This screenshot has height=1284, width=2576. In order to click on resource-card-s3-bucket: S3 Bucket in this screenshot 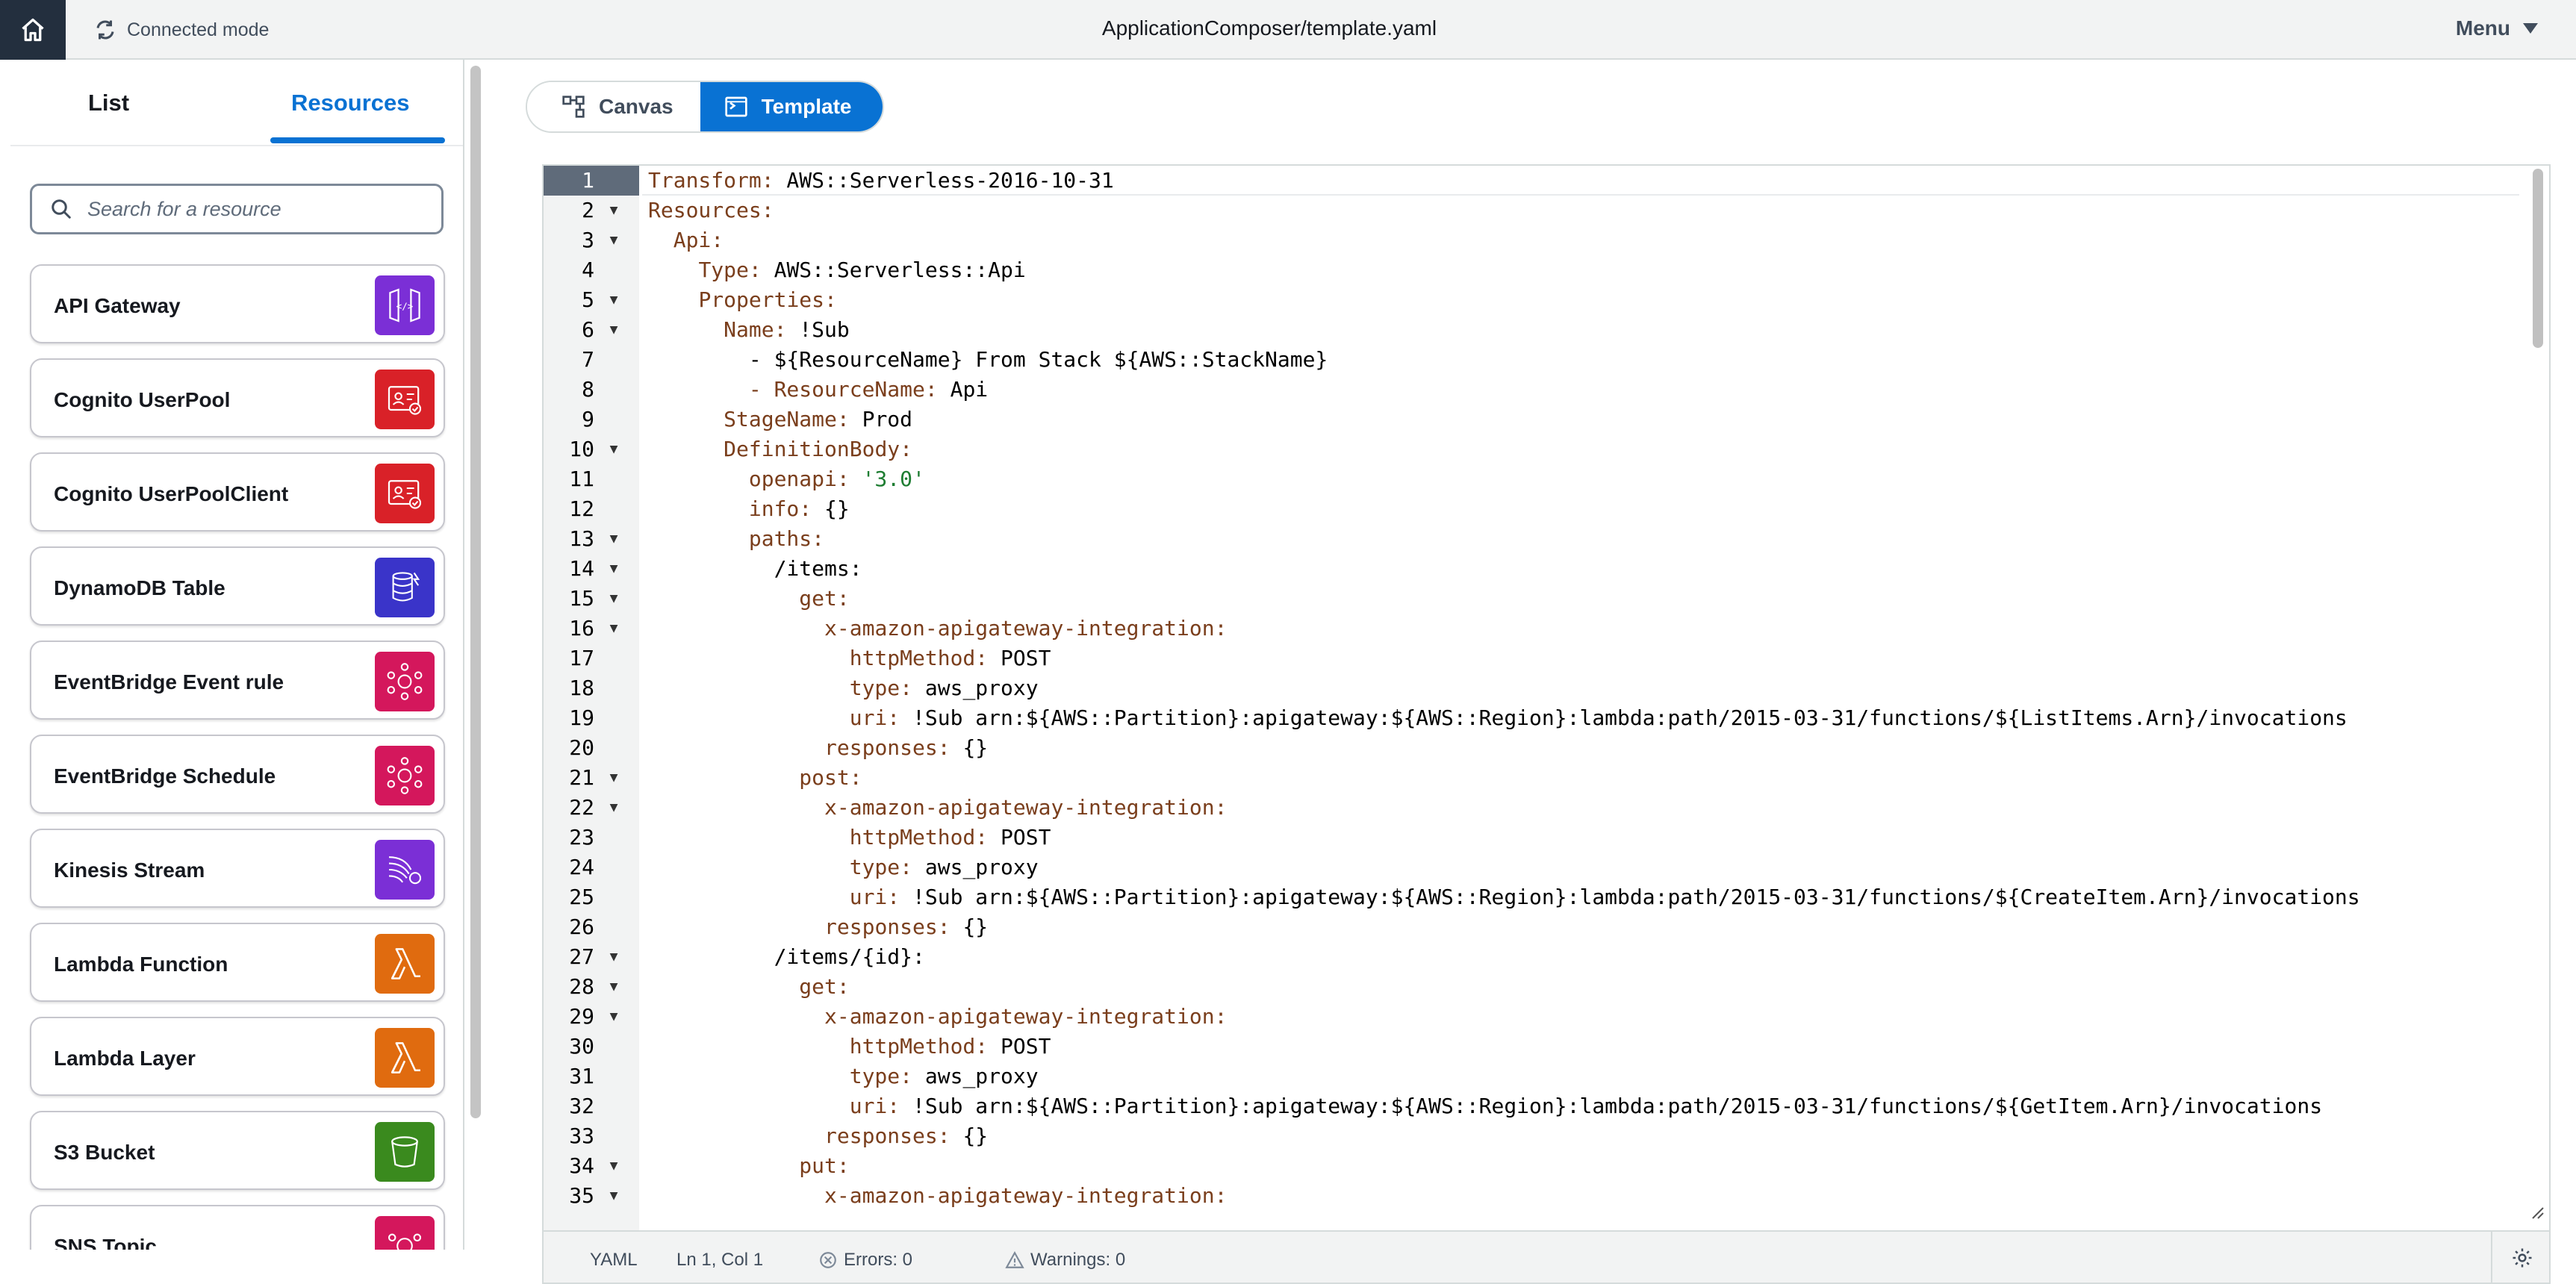, I will do `click(237, 1150)`.